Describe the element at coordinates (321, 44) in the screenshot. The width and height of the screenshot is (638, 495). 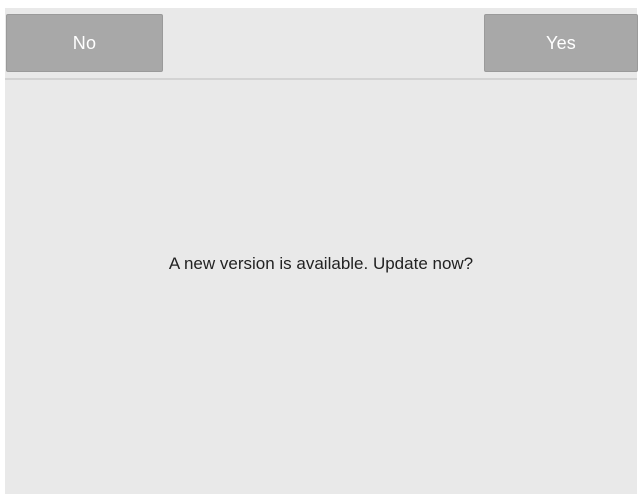
I see `dialog-button-bar: No Yes` at that location.